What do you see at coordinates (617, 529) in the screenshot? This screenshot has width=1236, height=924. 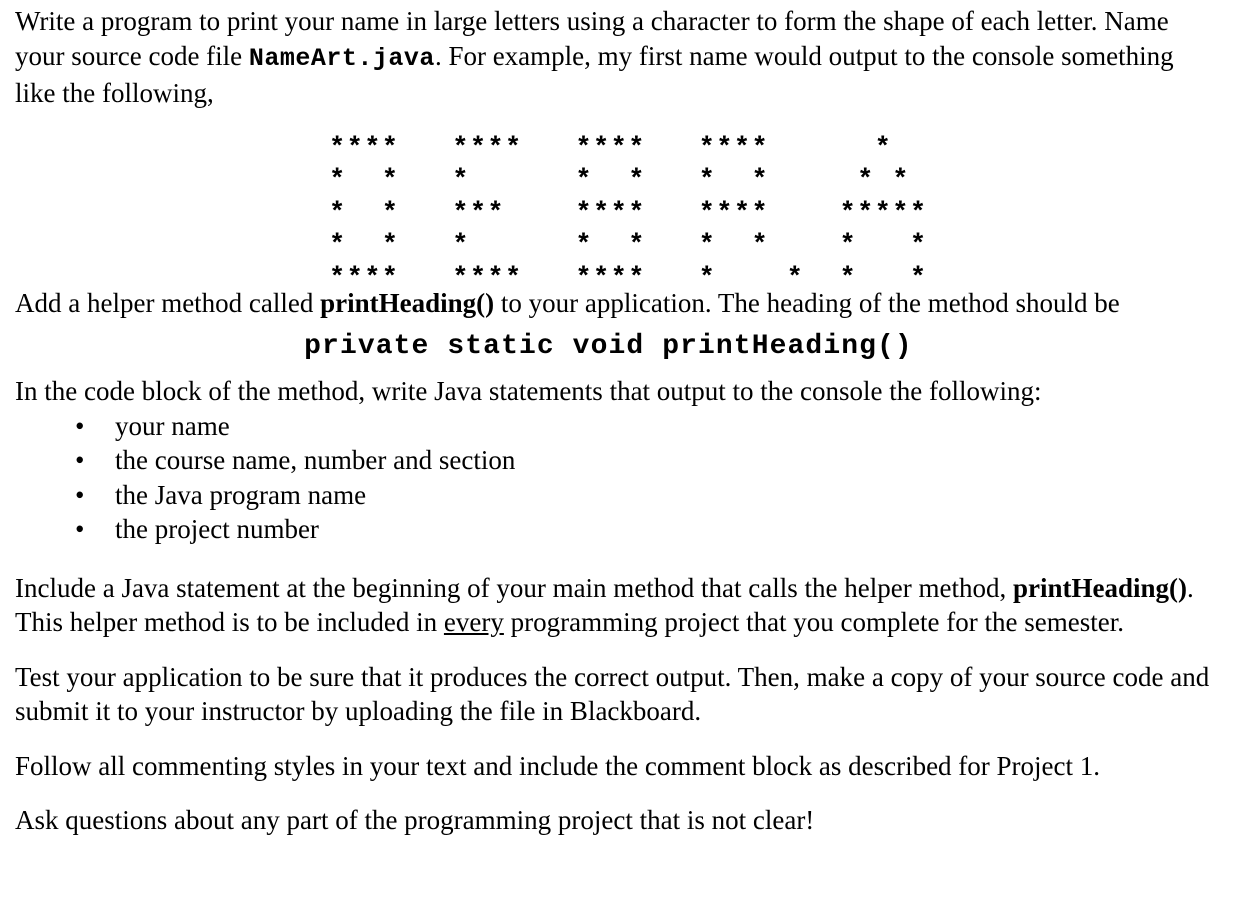 I see `list-item: • the project number` at bounding box center [617, 529].